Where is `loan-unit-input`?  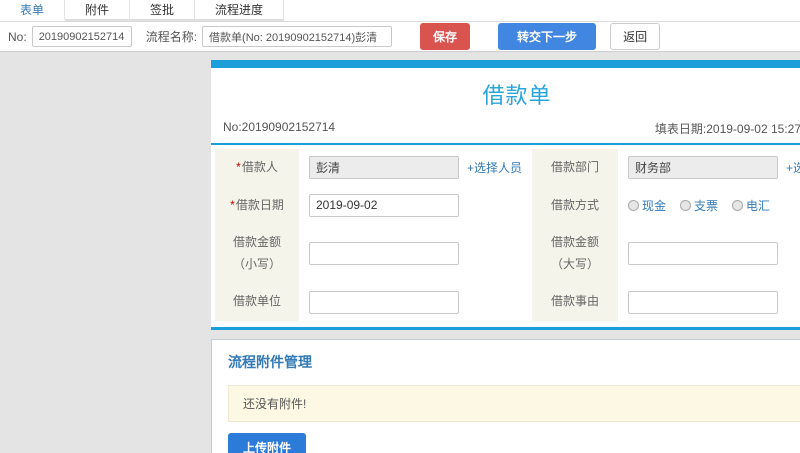
loan-unit-input is located at coordinates (384, 302).